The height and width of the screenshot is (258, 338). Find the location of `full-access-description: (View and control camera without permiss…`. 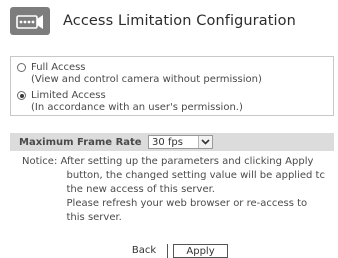

full-access-description: (View and control camera without permiss… is located at coordinates (146, 79).